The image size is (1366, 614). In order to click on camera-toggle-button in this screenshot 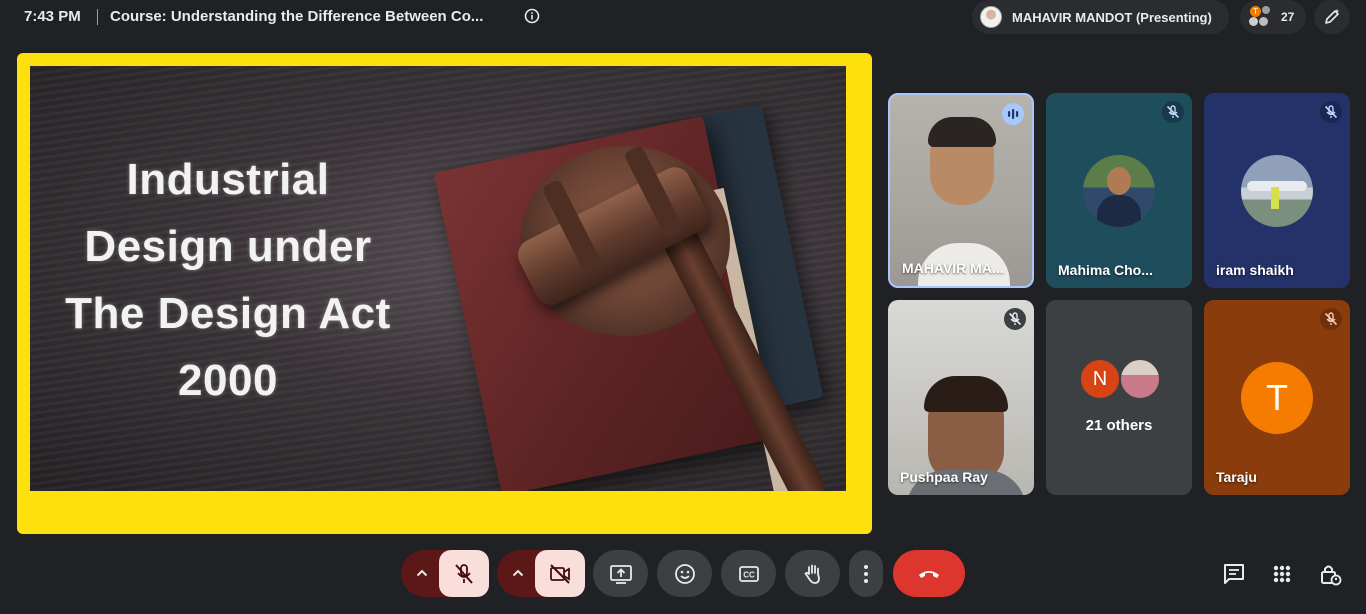, I will do `click(560, 573)`.